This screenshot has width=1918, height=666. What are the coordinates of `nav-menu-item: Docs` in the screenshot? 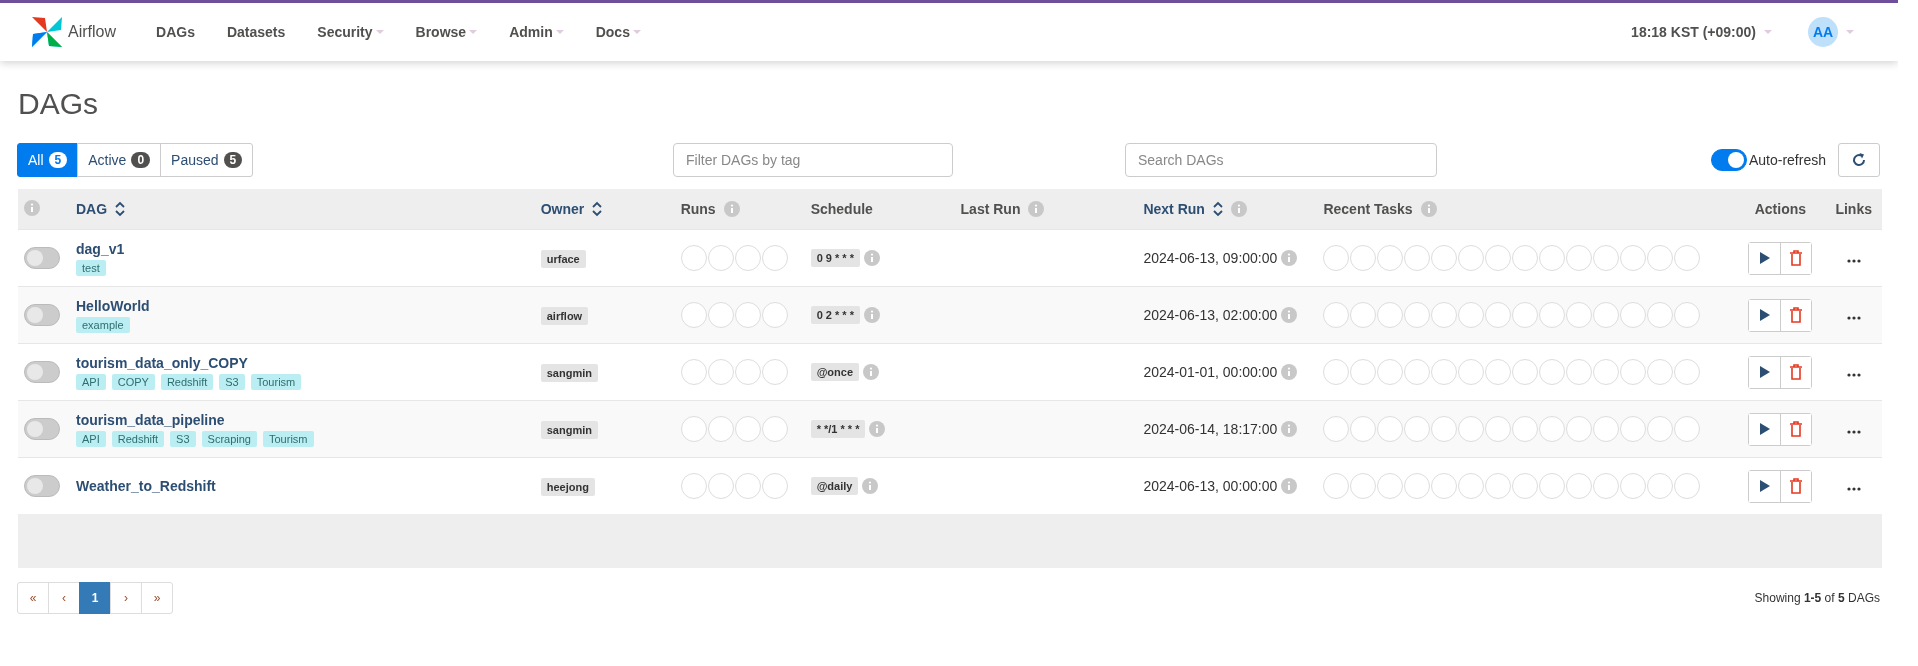 It's located at (618, 32).